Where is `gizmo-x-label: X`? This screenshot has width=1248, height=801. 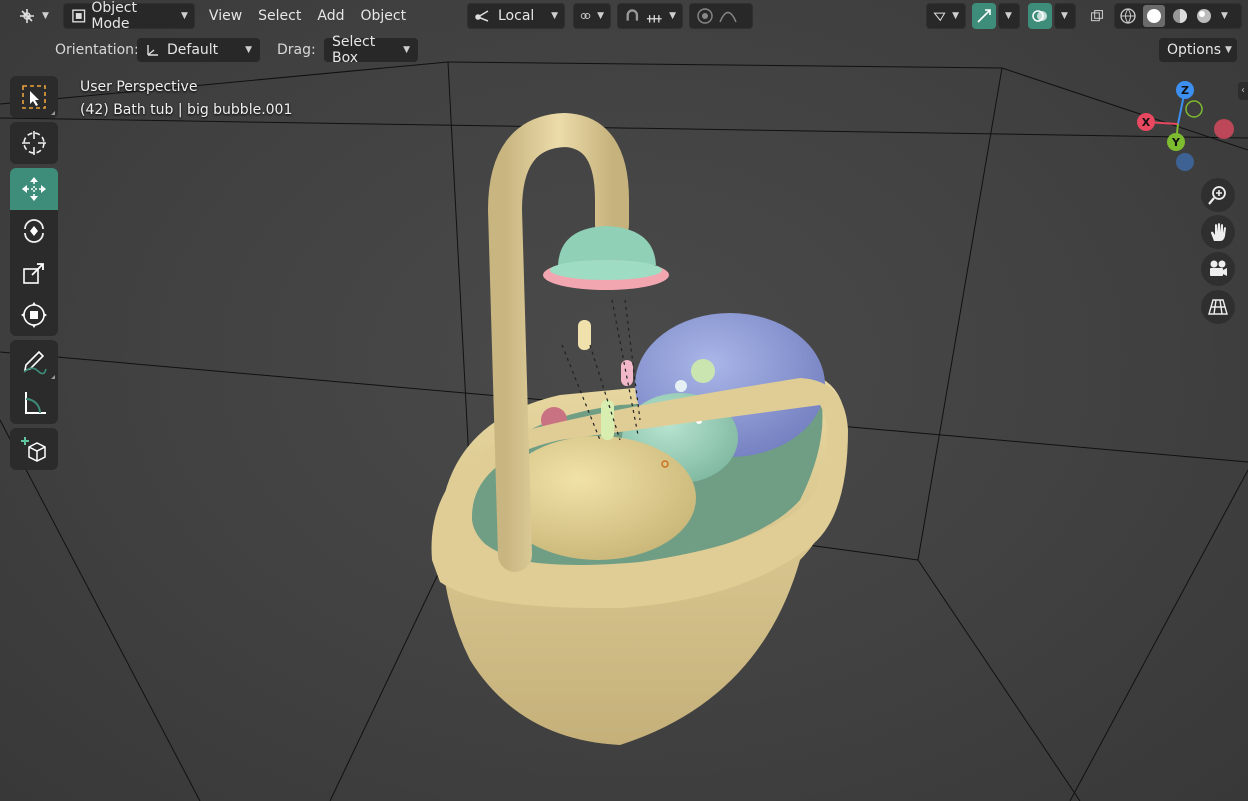
gizmo-x-label: X is located at coordinates (1146, 122).